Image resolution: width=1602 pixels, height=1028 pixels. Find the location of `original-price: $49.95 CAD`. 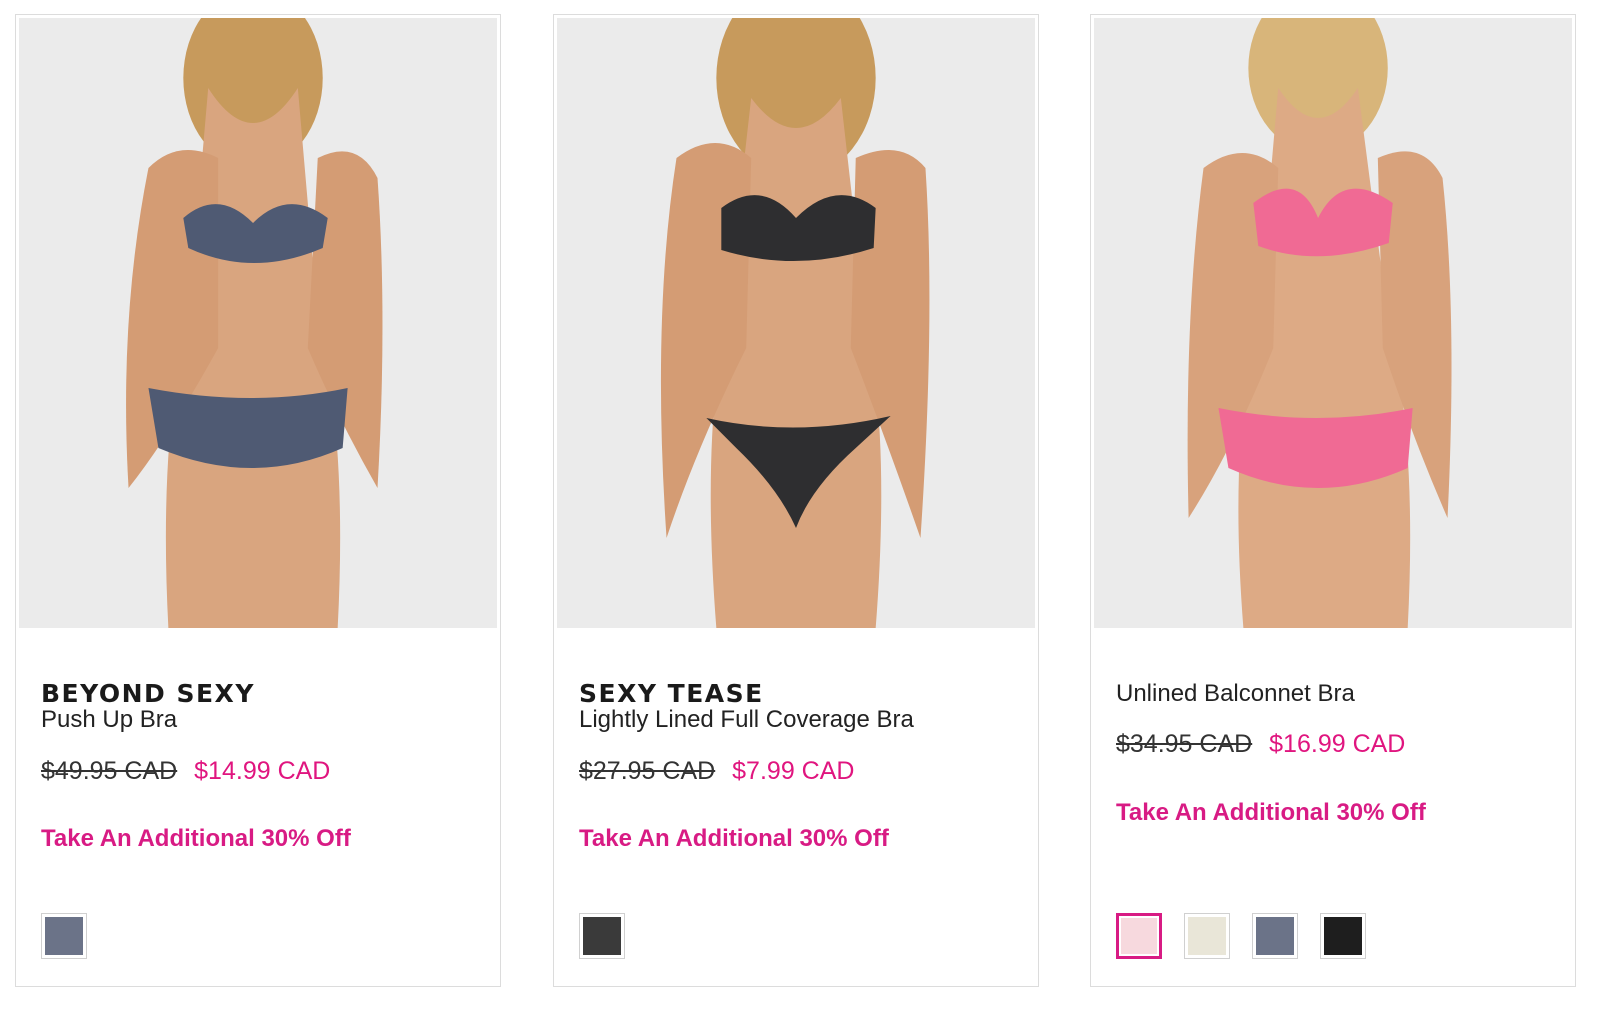

original-price: $49.95 CAD is located at coordinates (109, 771).